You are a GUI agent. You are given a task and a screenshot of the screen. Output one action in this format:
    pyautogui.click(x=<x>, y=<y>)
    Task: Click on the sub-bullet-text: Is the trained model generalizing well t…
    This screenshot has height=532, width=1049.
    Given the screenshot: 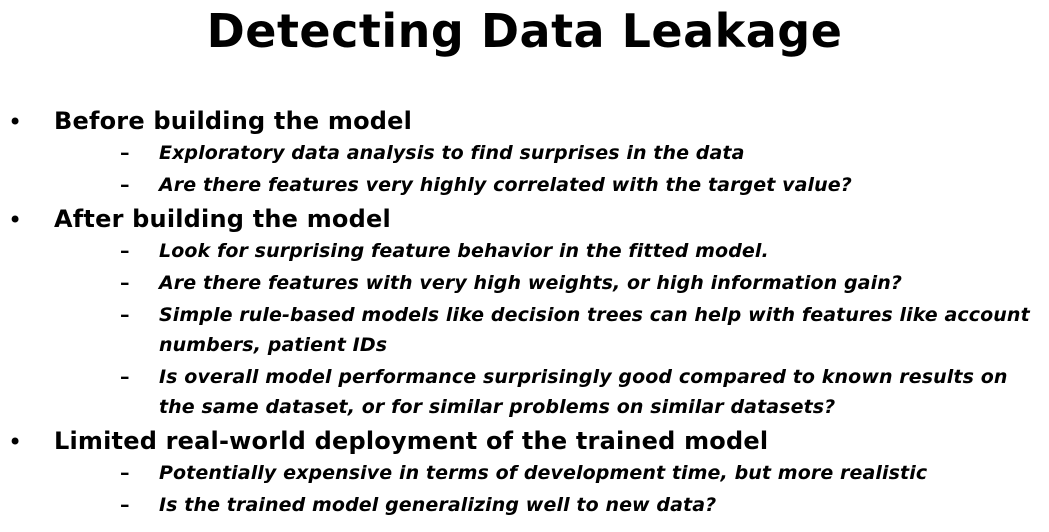 What is the action you would take?
    pyautogui.click(x=438, y=505)
    